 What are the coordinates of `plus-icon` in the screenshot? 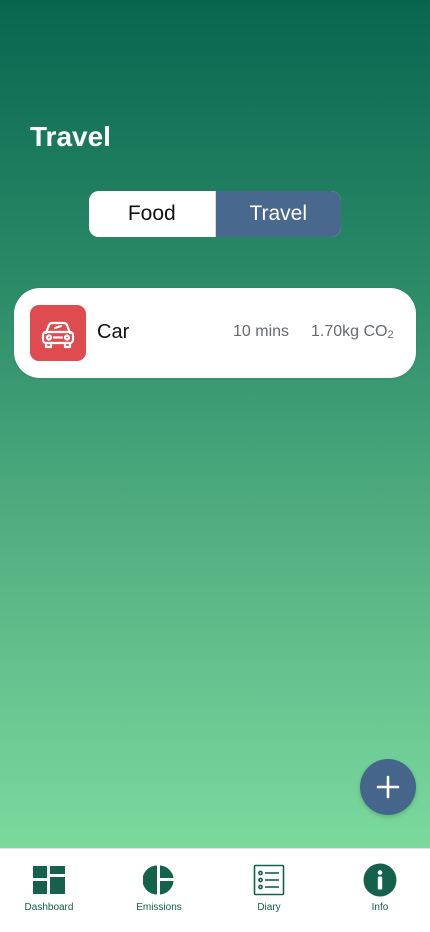 It's located at (388, 787).